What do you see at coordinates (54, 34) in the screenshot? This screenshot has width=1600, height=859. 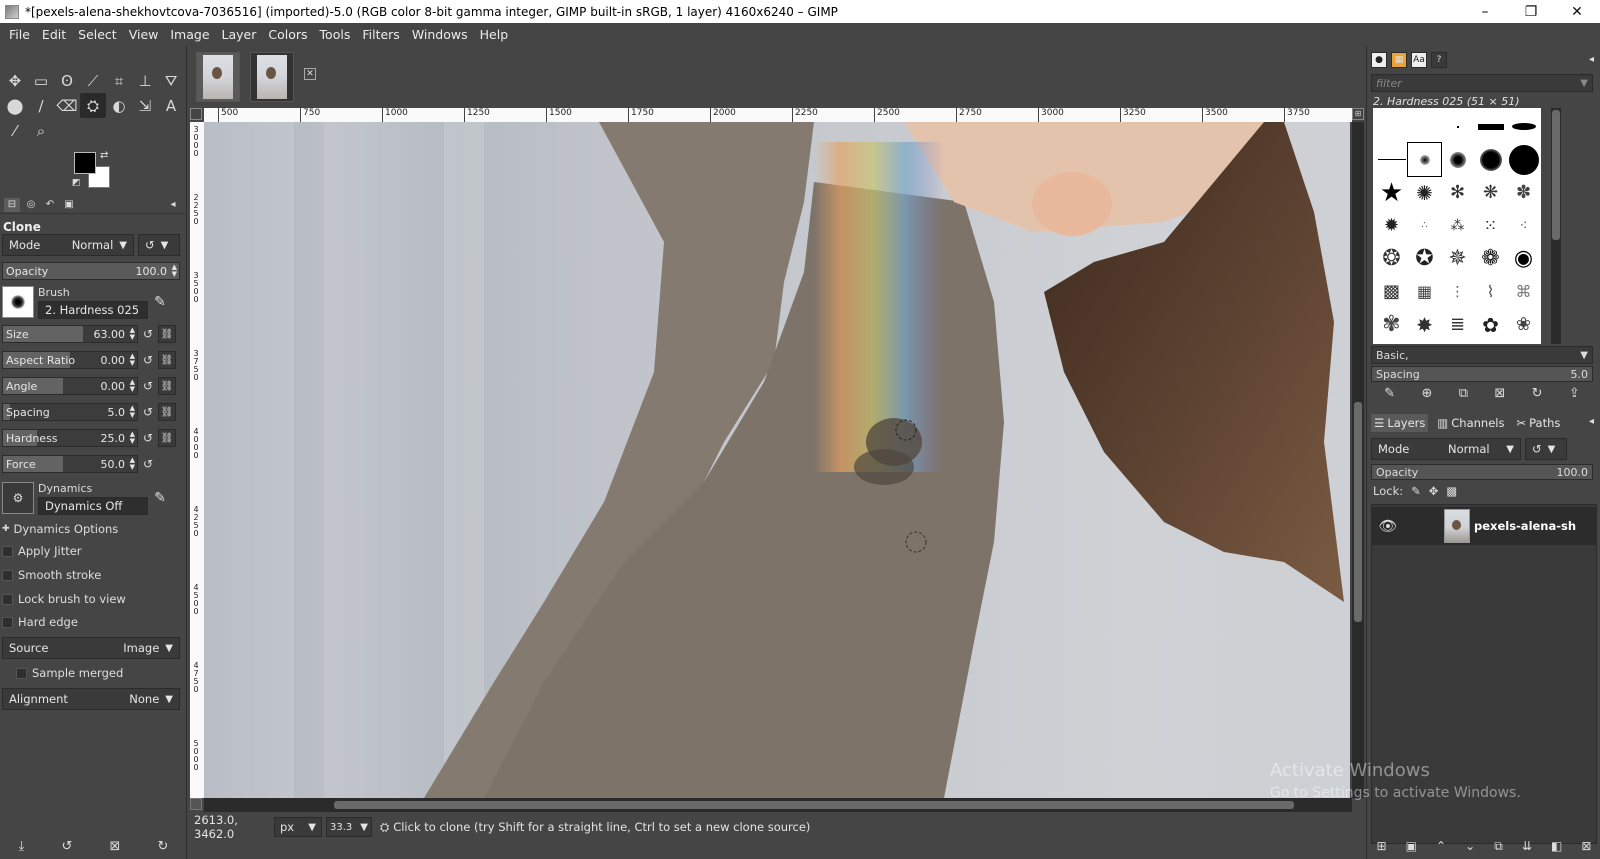 I see `menu-edit: Edit` at bounding box center [54, 34].